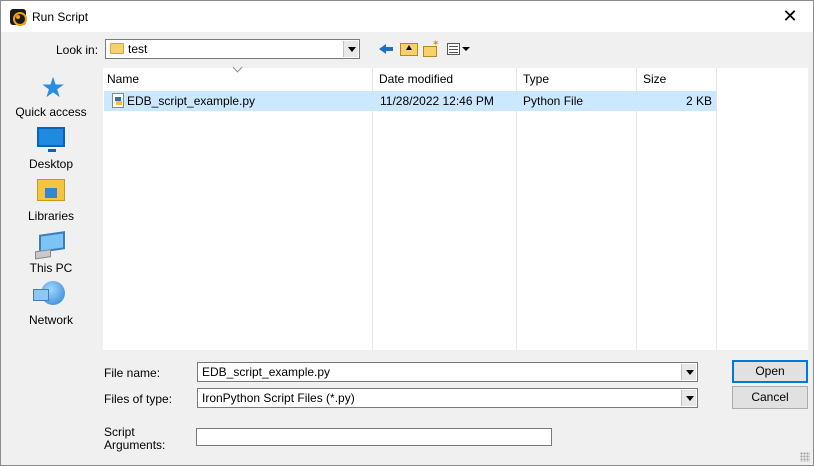 The height and width of the screenshot is (466, 814). Describe the element at coordinates (407, 16) in the screenshot. I see `title-bar: Run Script ✕` at that location.